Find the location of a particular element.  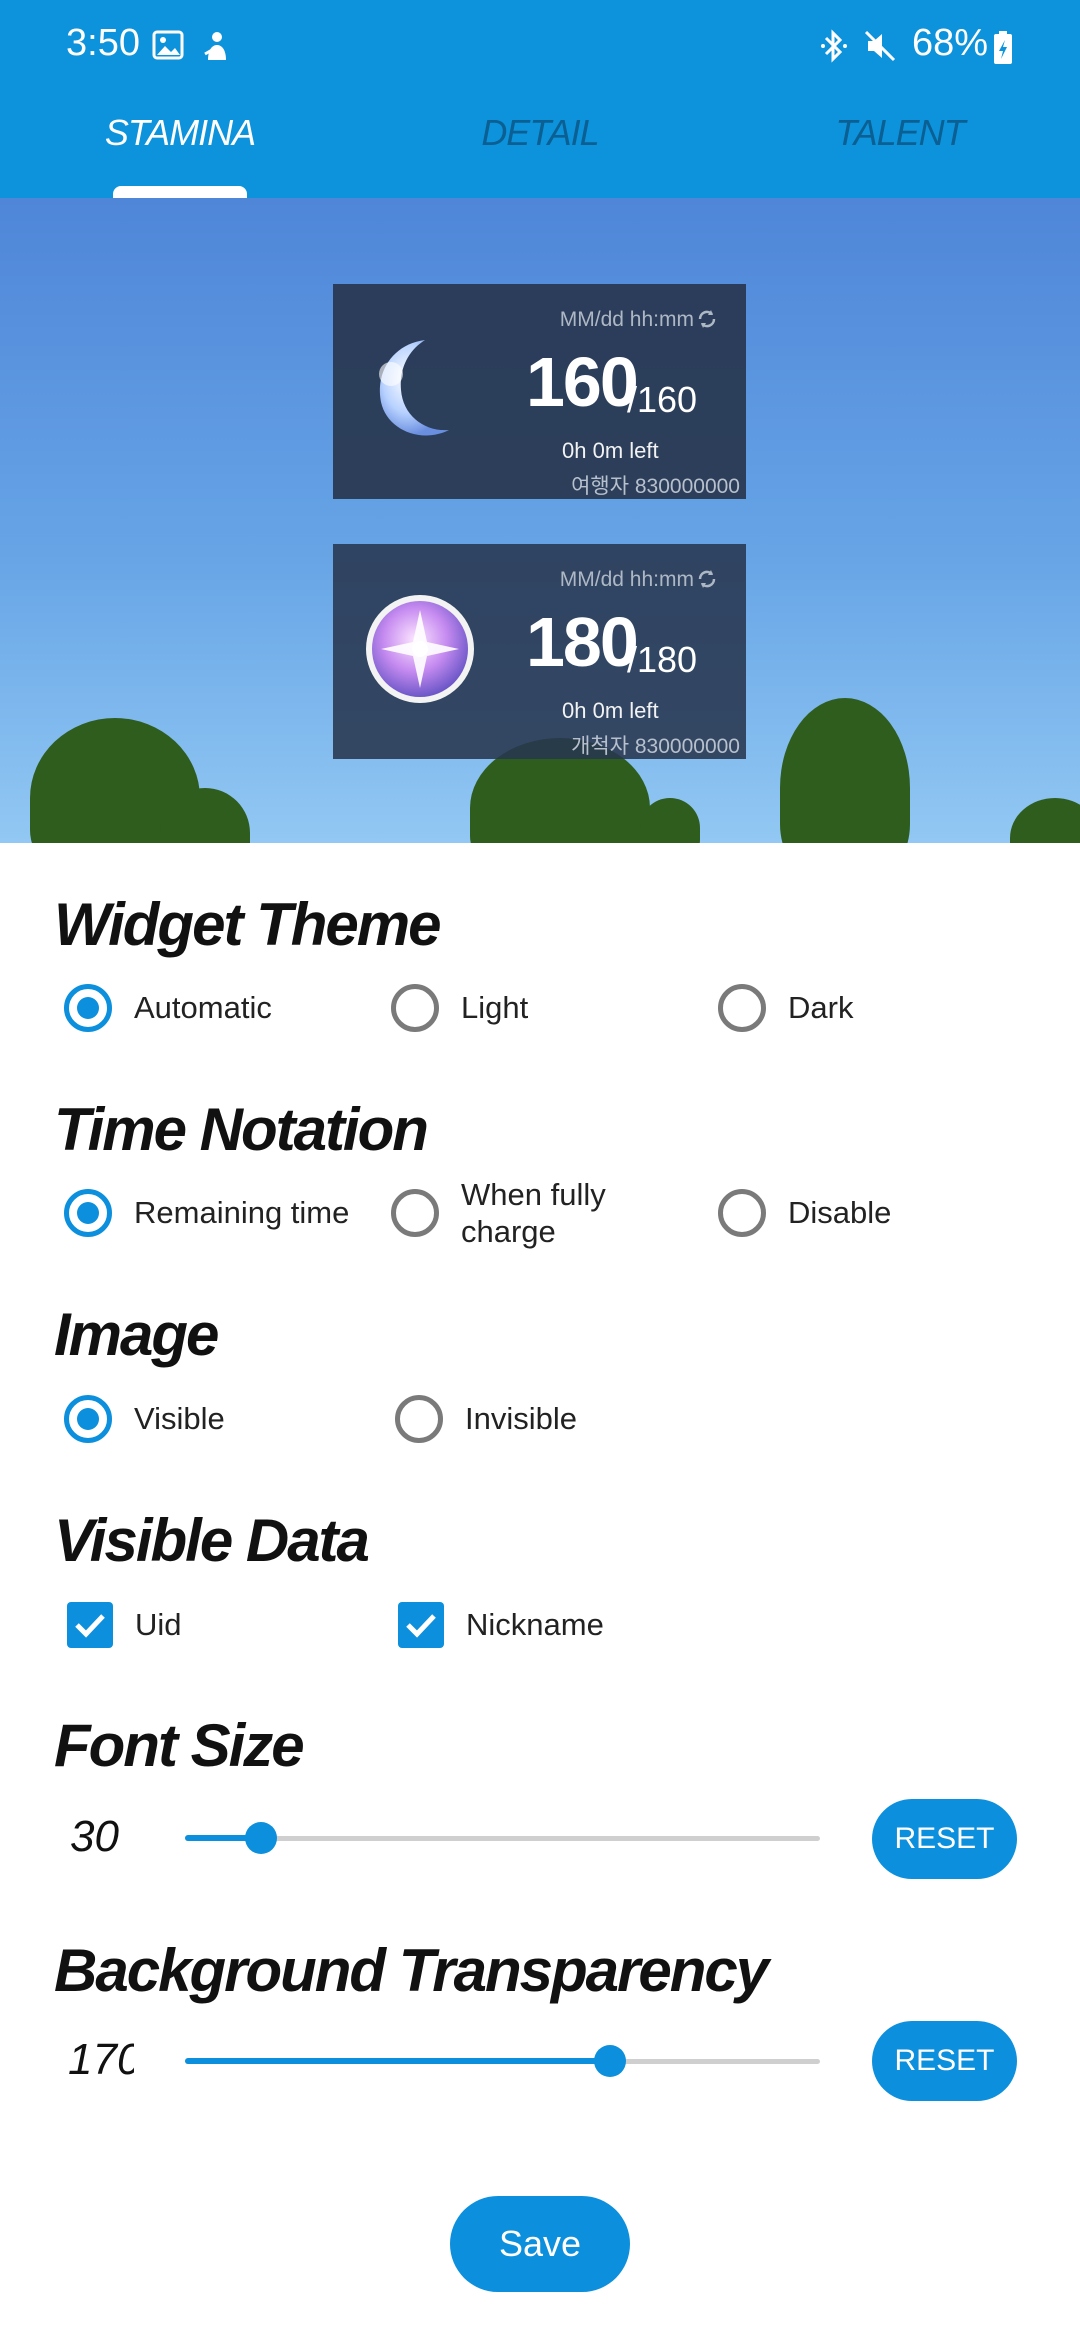

widget-value: 160 is located at coordinates (582, 382).